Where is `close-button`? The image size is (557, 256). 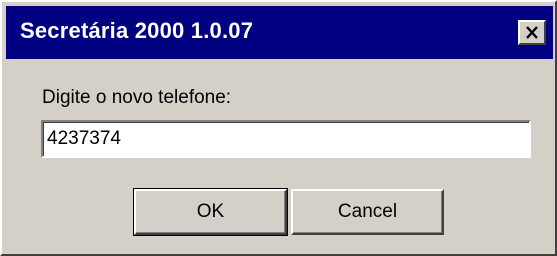
close-button is located at coordinates (532, 32).